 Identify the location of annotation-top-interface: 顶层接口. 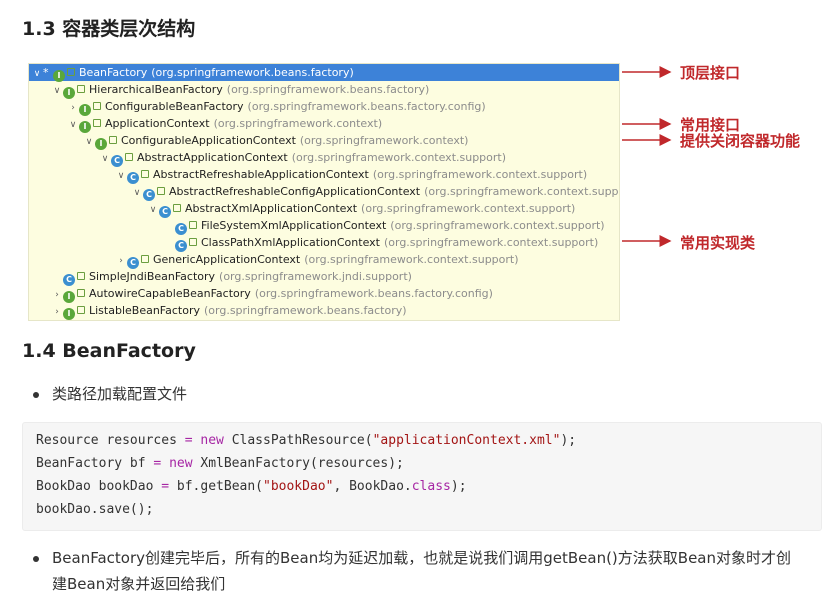
(710, 73).